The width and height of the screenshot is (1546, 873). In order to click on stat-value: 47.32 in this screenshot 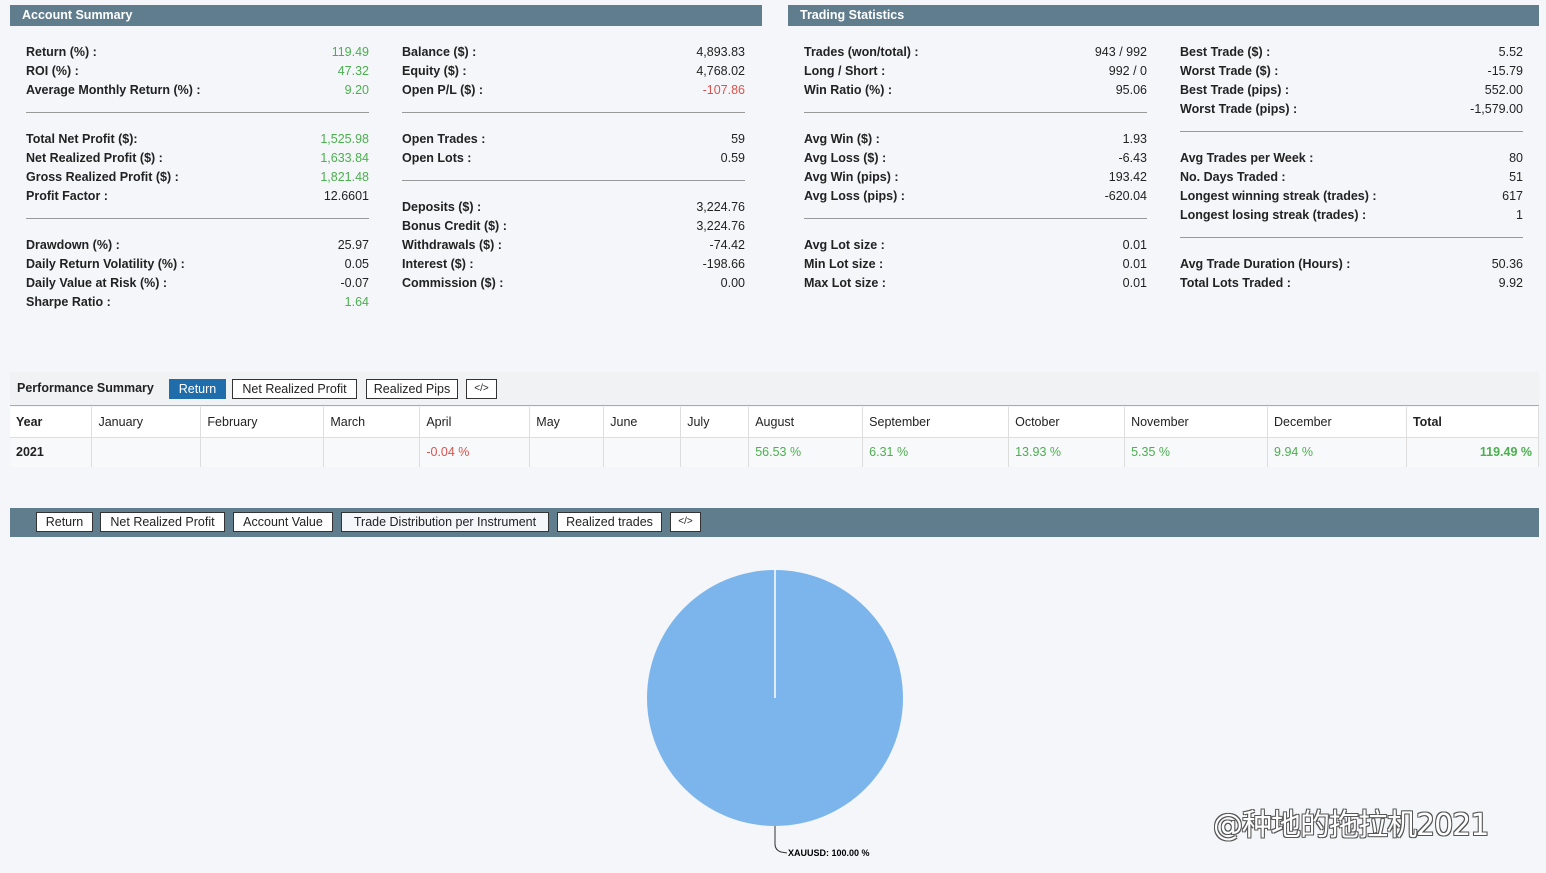, I will do `click(353, 70)`.